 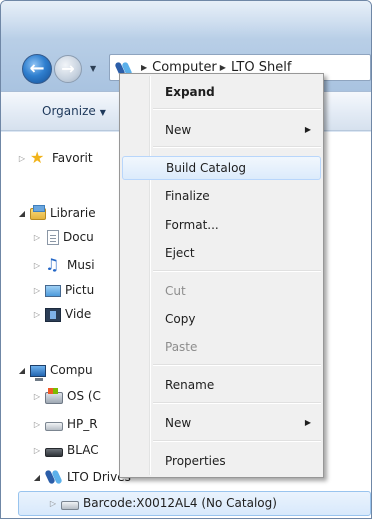 I want to click on forward-arrow-icon: →, so click(x=68, y=68).